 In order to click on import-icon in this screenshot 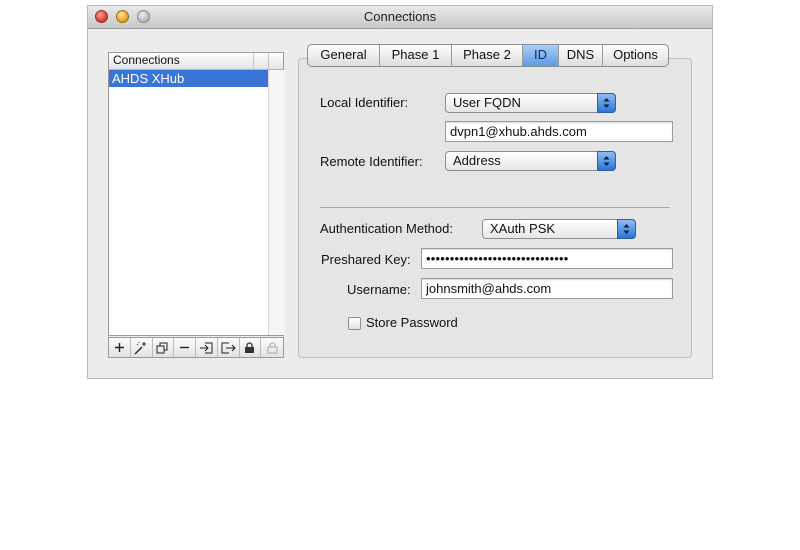, I will do `click(206, 347)`.